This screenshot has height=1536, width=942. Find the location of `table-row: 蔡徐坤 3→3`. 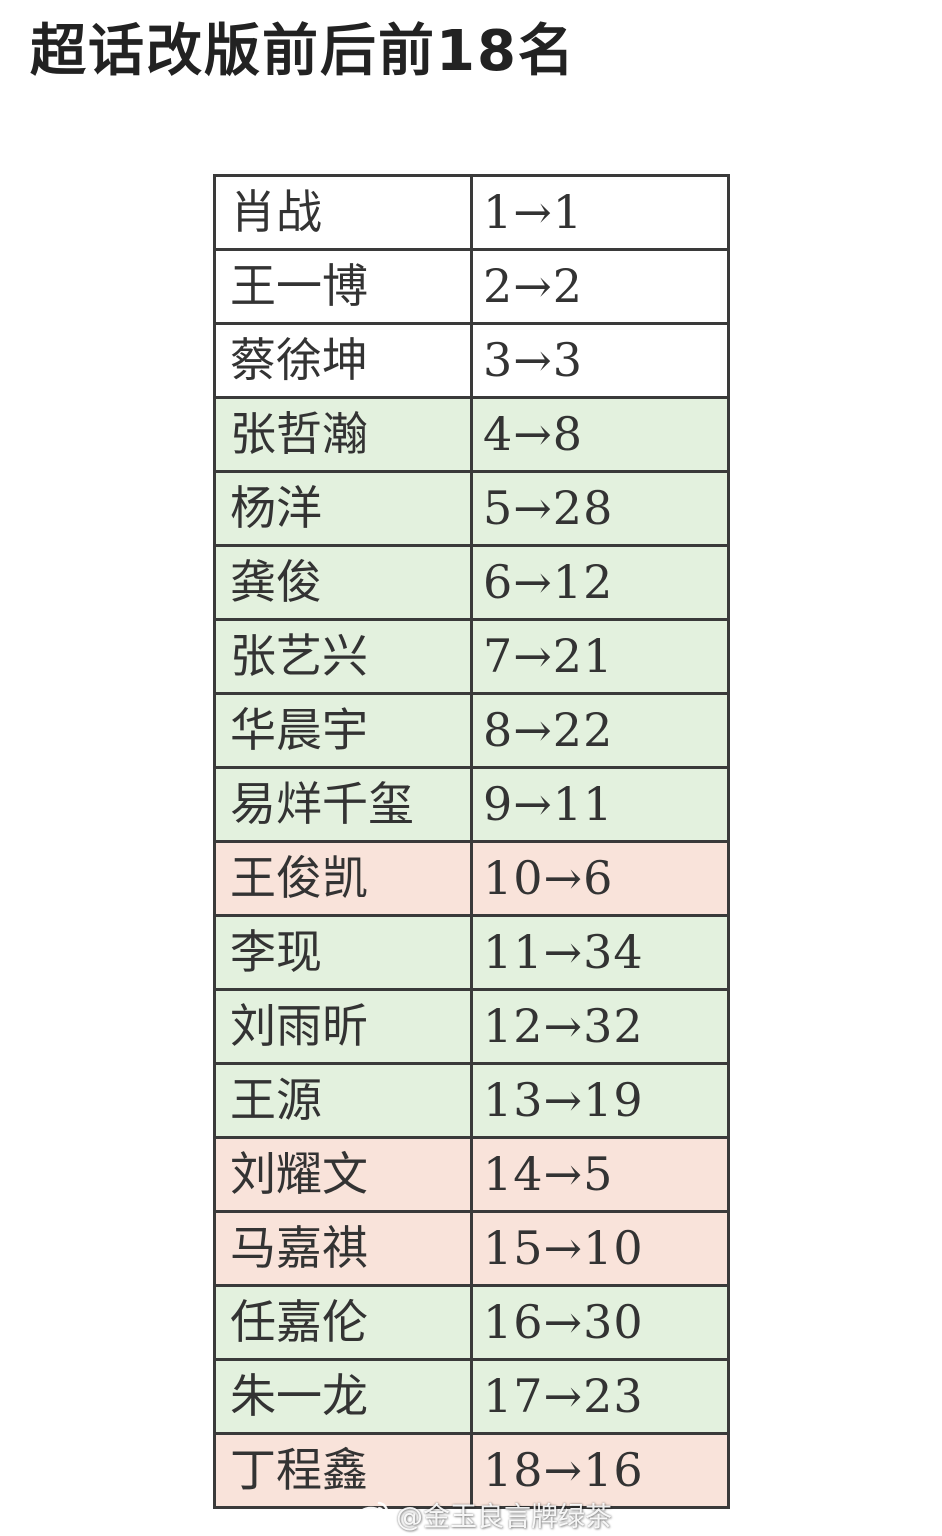

table-row: 蔡徐坤 3→3 is located at coordinates (471, 360).